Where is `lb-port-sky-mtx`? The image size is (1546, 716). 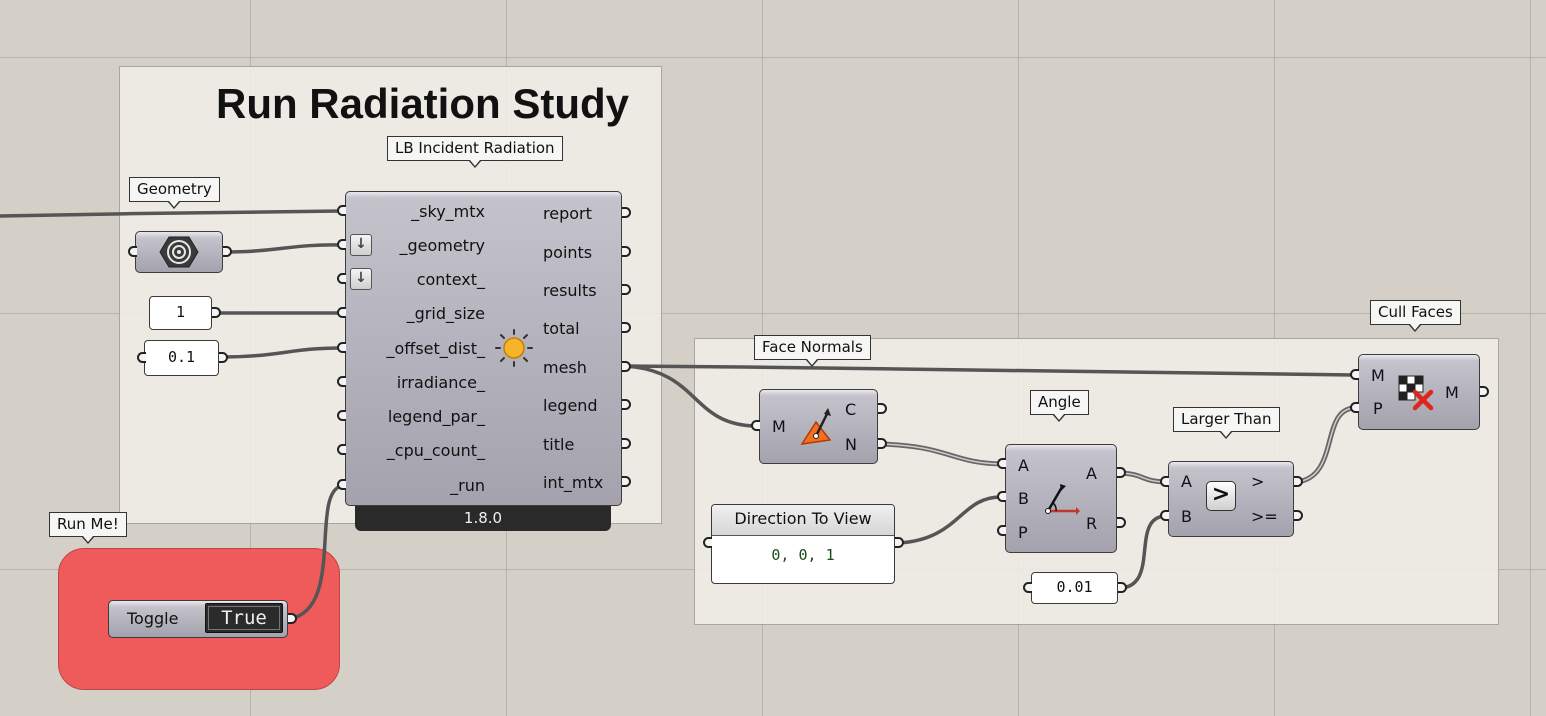 lb-port-sky-mtx is located at coordinates (341, 210).